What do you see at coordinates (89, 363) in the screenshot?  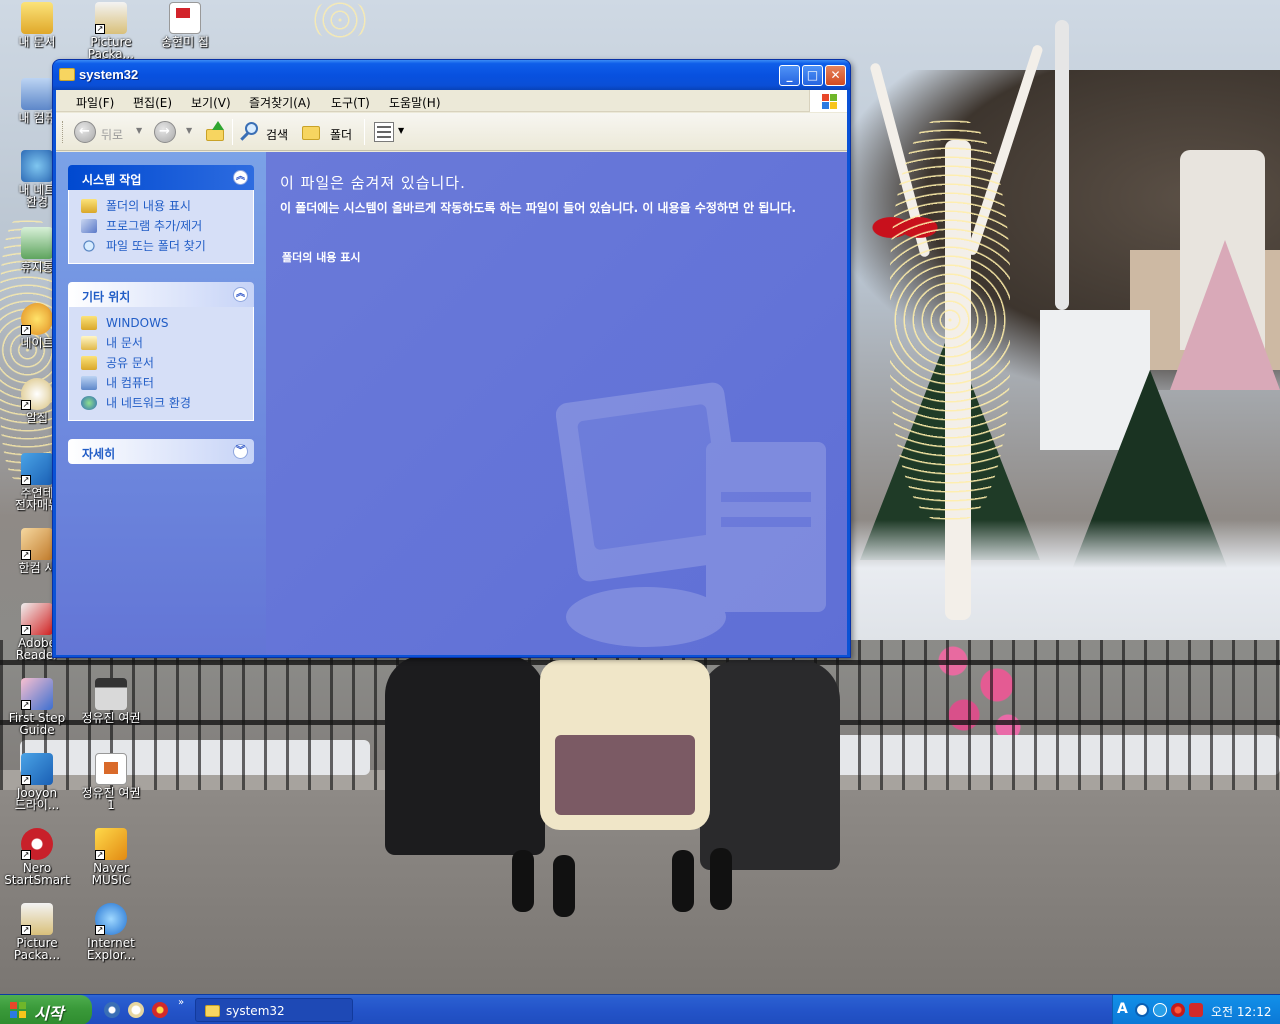 I see `shared-folder-icon` at bounding box center [89, 363].